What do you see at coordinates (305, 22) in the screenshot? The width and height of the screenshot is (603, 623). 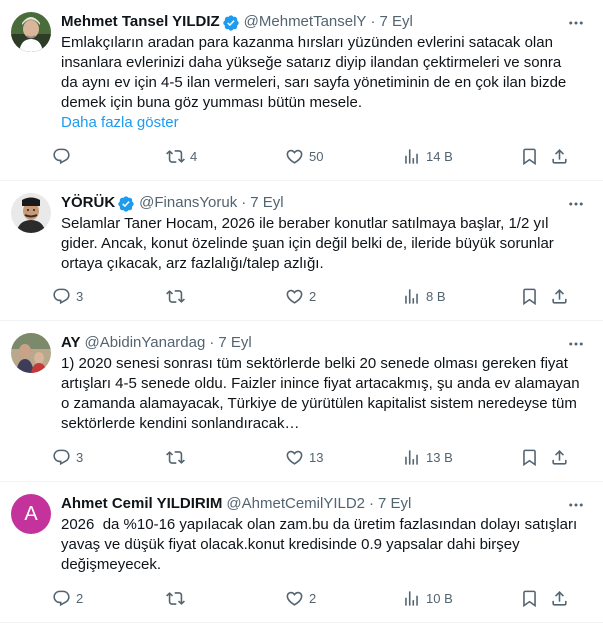 I see `author-handle: @MehmetTanselY` at bounding box center [305, 22].